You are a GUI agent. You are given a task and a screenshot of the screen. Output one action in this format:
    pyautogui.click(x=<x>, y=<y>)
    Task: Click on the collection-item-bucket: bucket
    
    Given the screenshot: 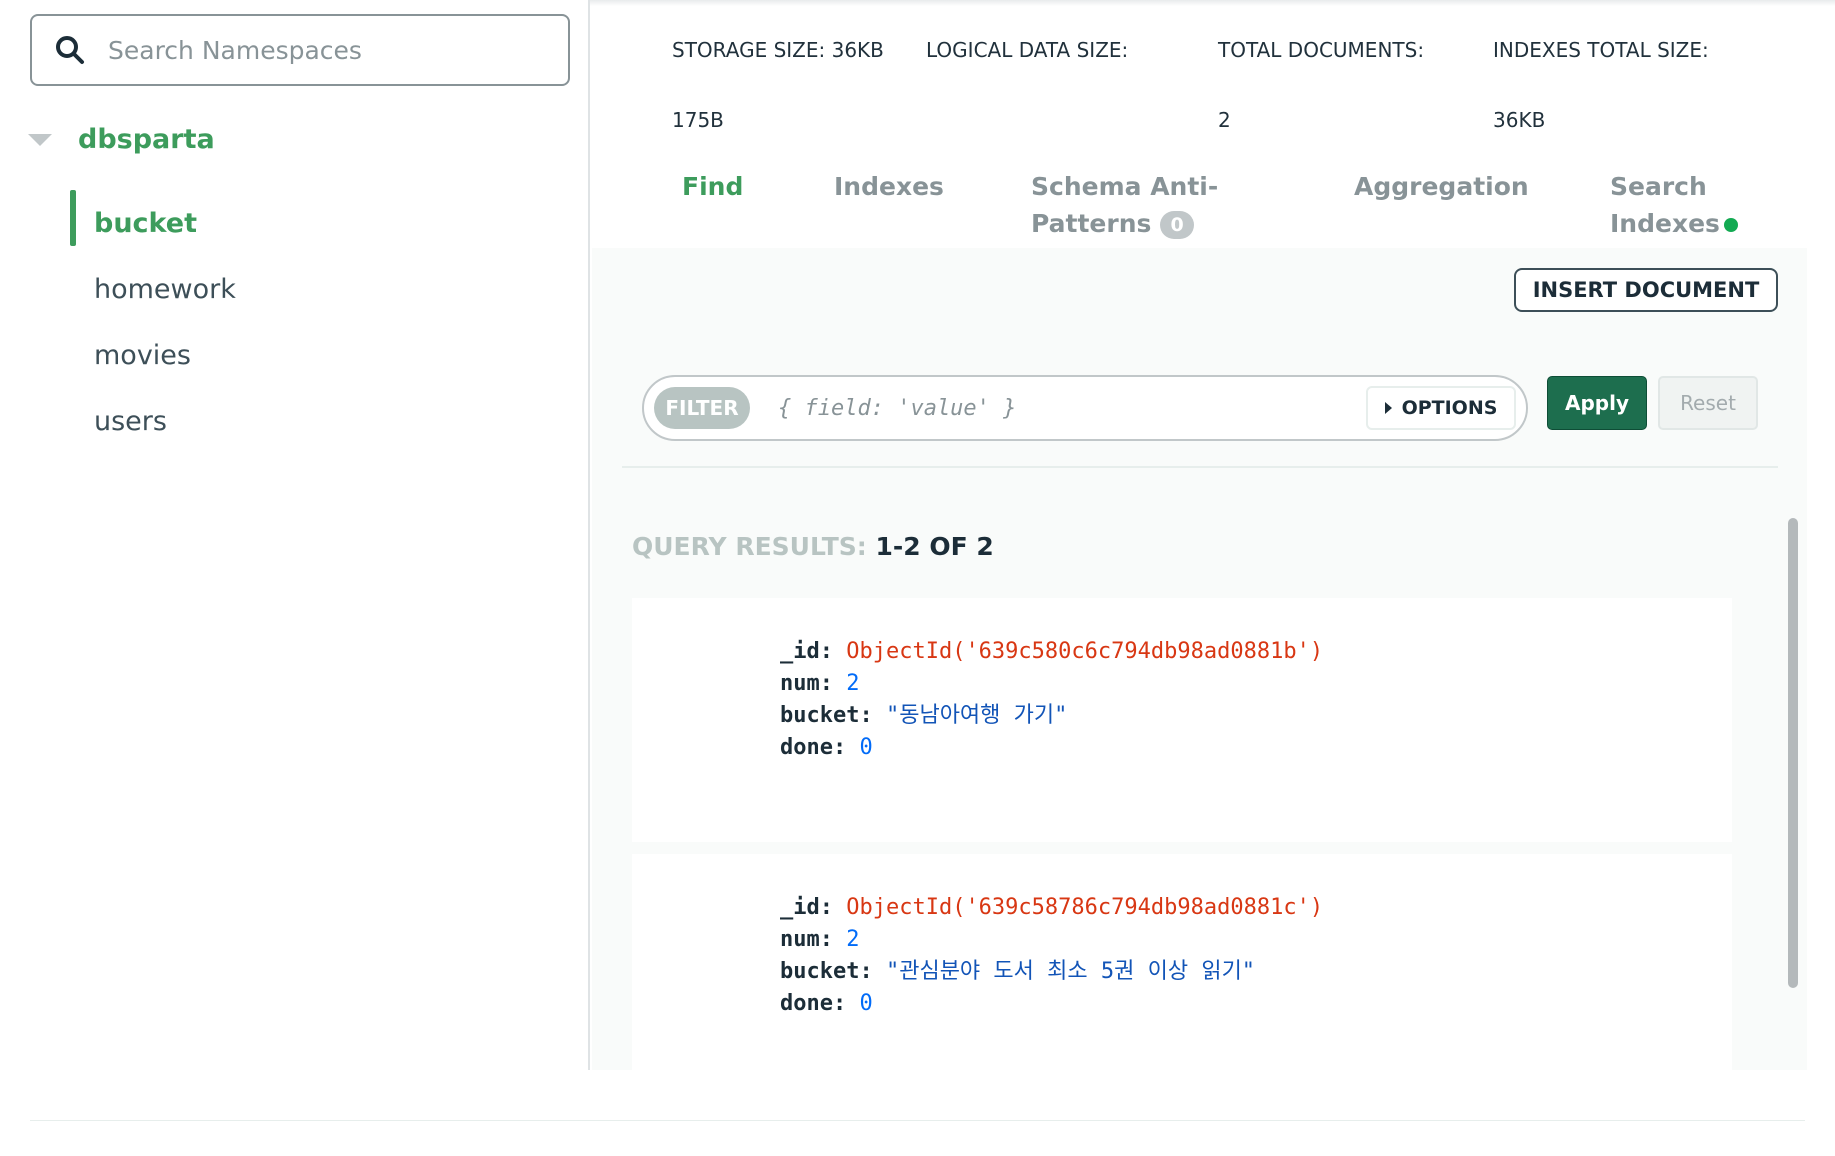 What is the action you would take?
    pyautogui.click(x=320, y=223)
    